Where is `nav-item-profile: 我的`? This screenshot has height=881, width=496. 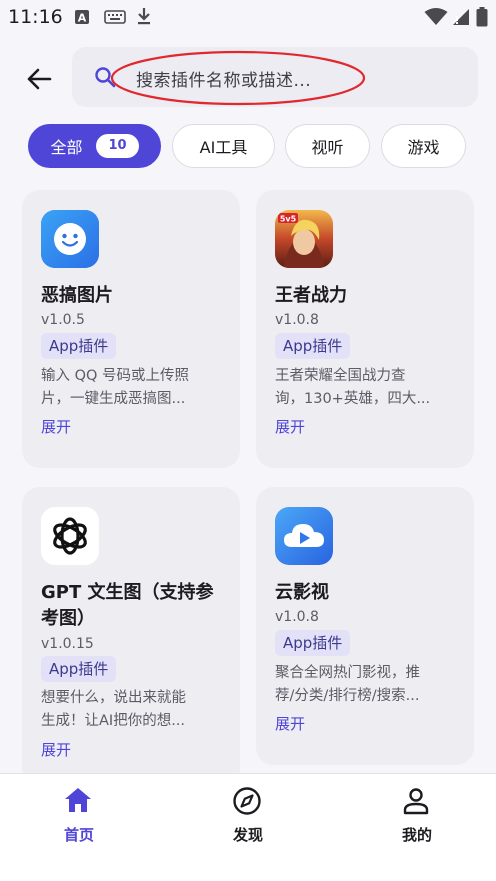
nav-item-profile: 我的 is located at coordinates (417, 827).